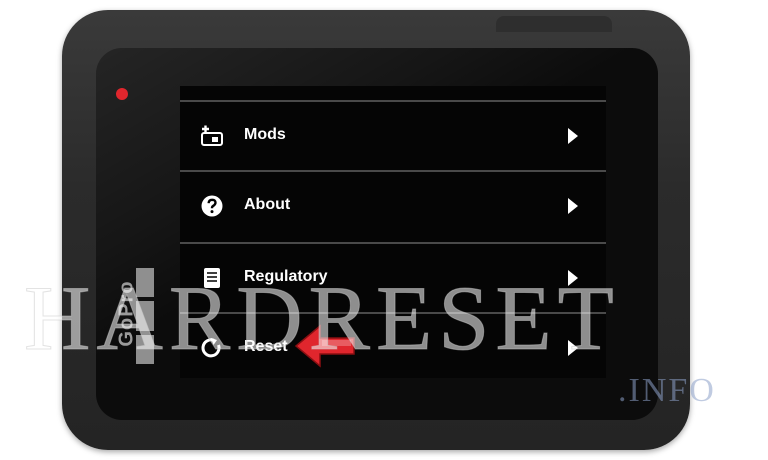 The height and width of the screenshot is (460, 768). I want to click on watermark-suffix: .INFO, so click(667, 390).